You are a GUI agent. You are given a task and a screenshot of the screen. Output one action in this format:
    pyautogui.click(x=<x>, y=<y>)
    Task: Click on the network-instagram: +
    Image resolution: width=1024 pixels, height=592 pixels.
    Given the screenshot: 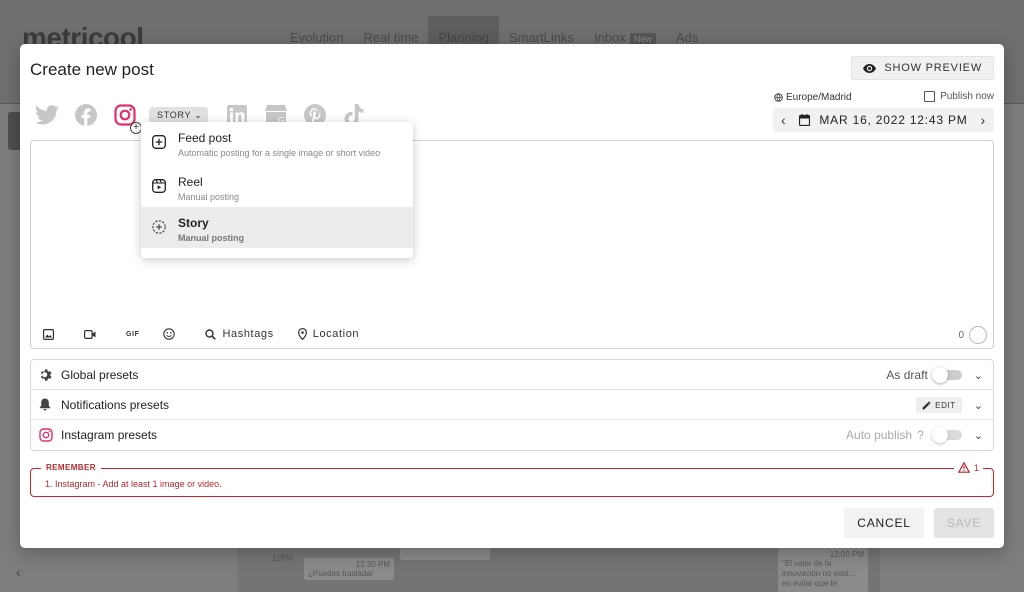 What is the action you would take?
    pyautogui.click(x=126, y=118)
    